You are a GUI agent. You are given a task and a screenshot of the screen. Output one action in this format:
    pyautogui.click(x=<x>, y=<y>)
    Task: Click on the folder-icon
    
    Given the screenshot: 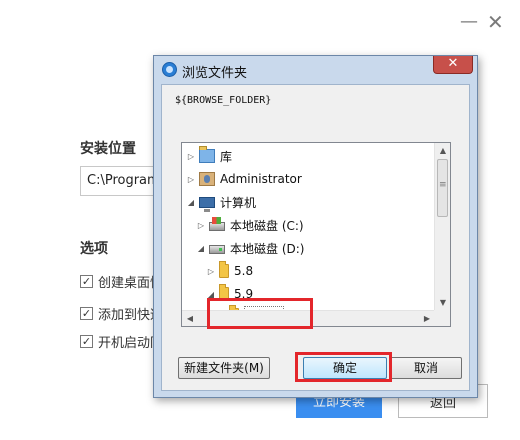 What is the action you would take?
    pyautogui.click(x=224, y=269)
    